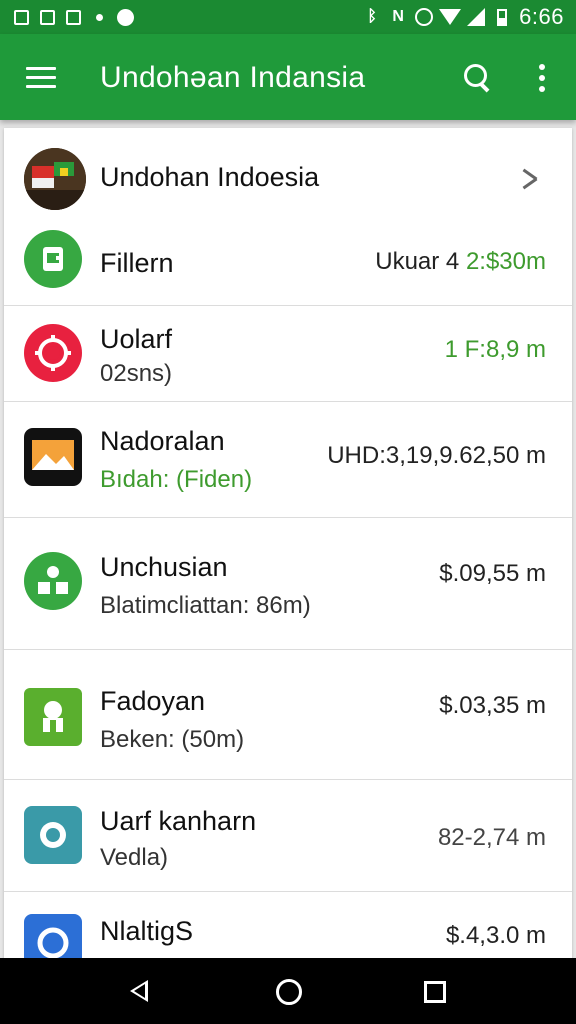 Image resolution: width=576 pixels, height=1024 pixels. I want to click on account-name: Fadoyan, so click(153, 701).